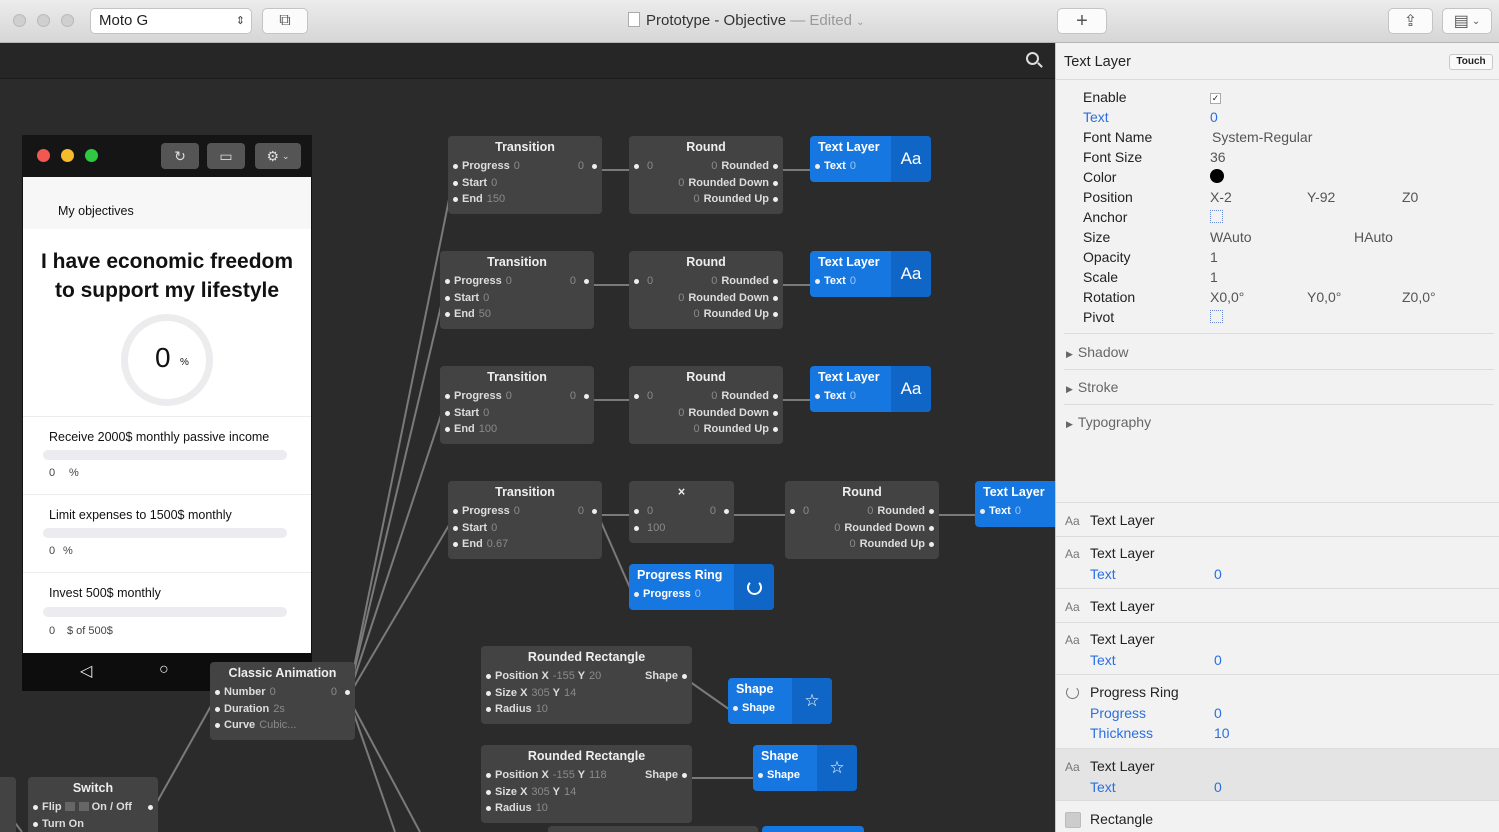 This screenshot has height=832, width=1499. What do you see at coordinates (1410, 21) in the screenshot?
I see `share-button: ⇪` at bounding box center [1410, 21].